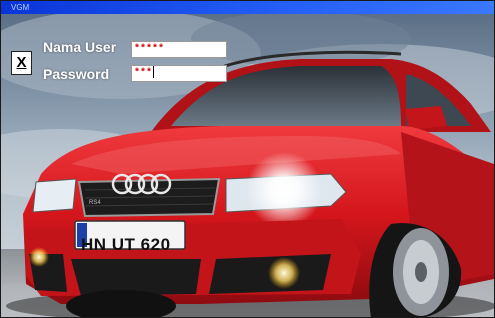 The width and height of the screenshot is (495, 318). I want to click on window-title: VGM, so click(20, 7).